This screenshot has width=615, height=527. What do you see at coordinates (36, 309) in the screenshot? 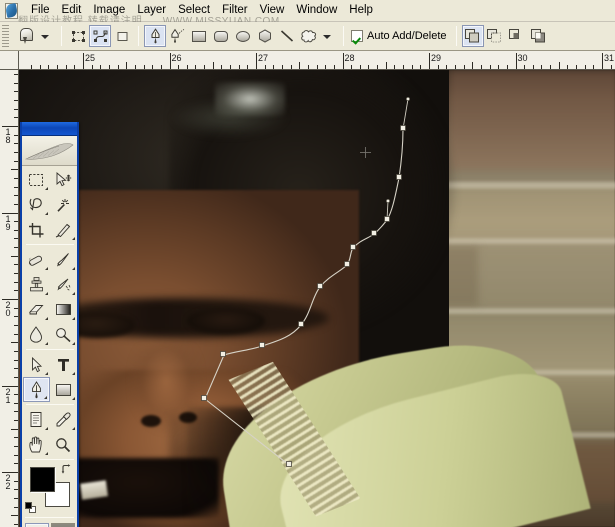
I see `eraser-tool` at bounding box center [36, 309].